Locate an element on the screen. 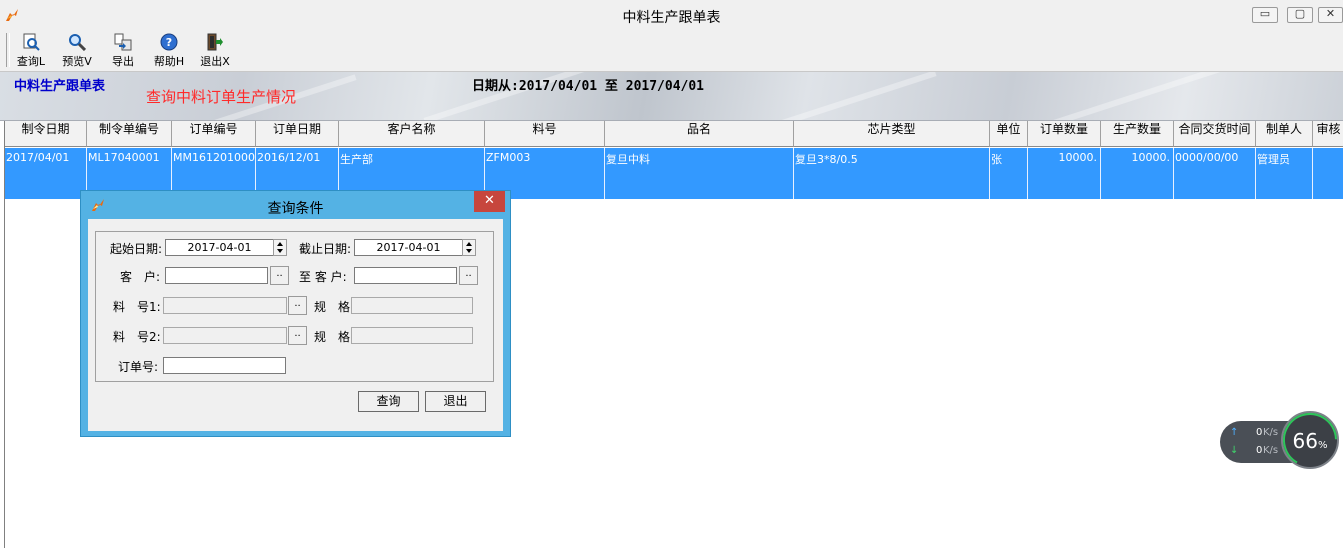  upload-unit: K/s is located at coordinates (1271, 432).